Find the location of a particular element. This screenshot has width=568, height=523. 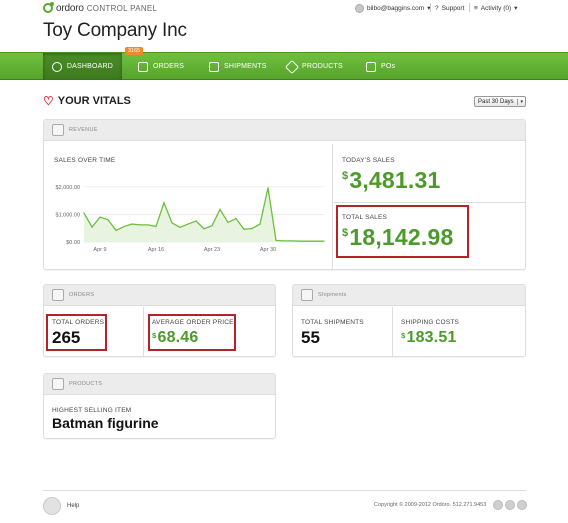

logo-mark-icon is located at coordinates (48, 7).